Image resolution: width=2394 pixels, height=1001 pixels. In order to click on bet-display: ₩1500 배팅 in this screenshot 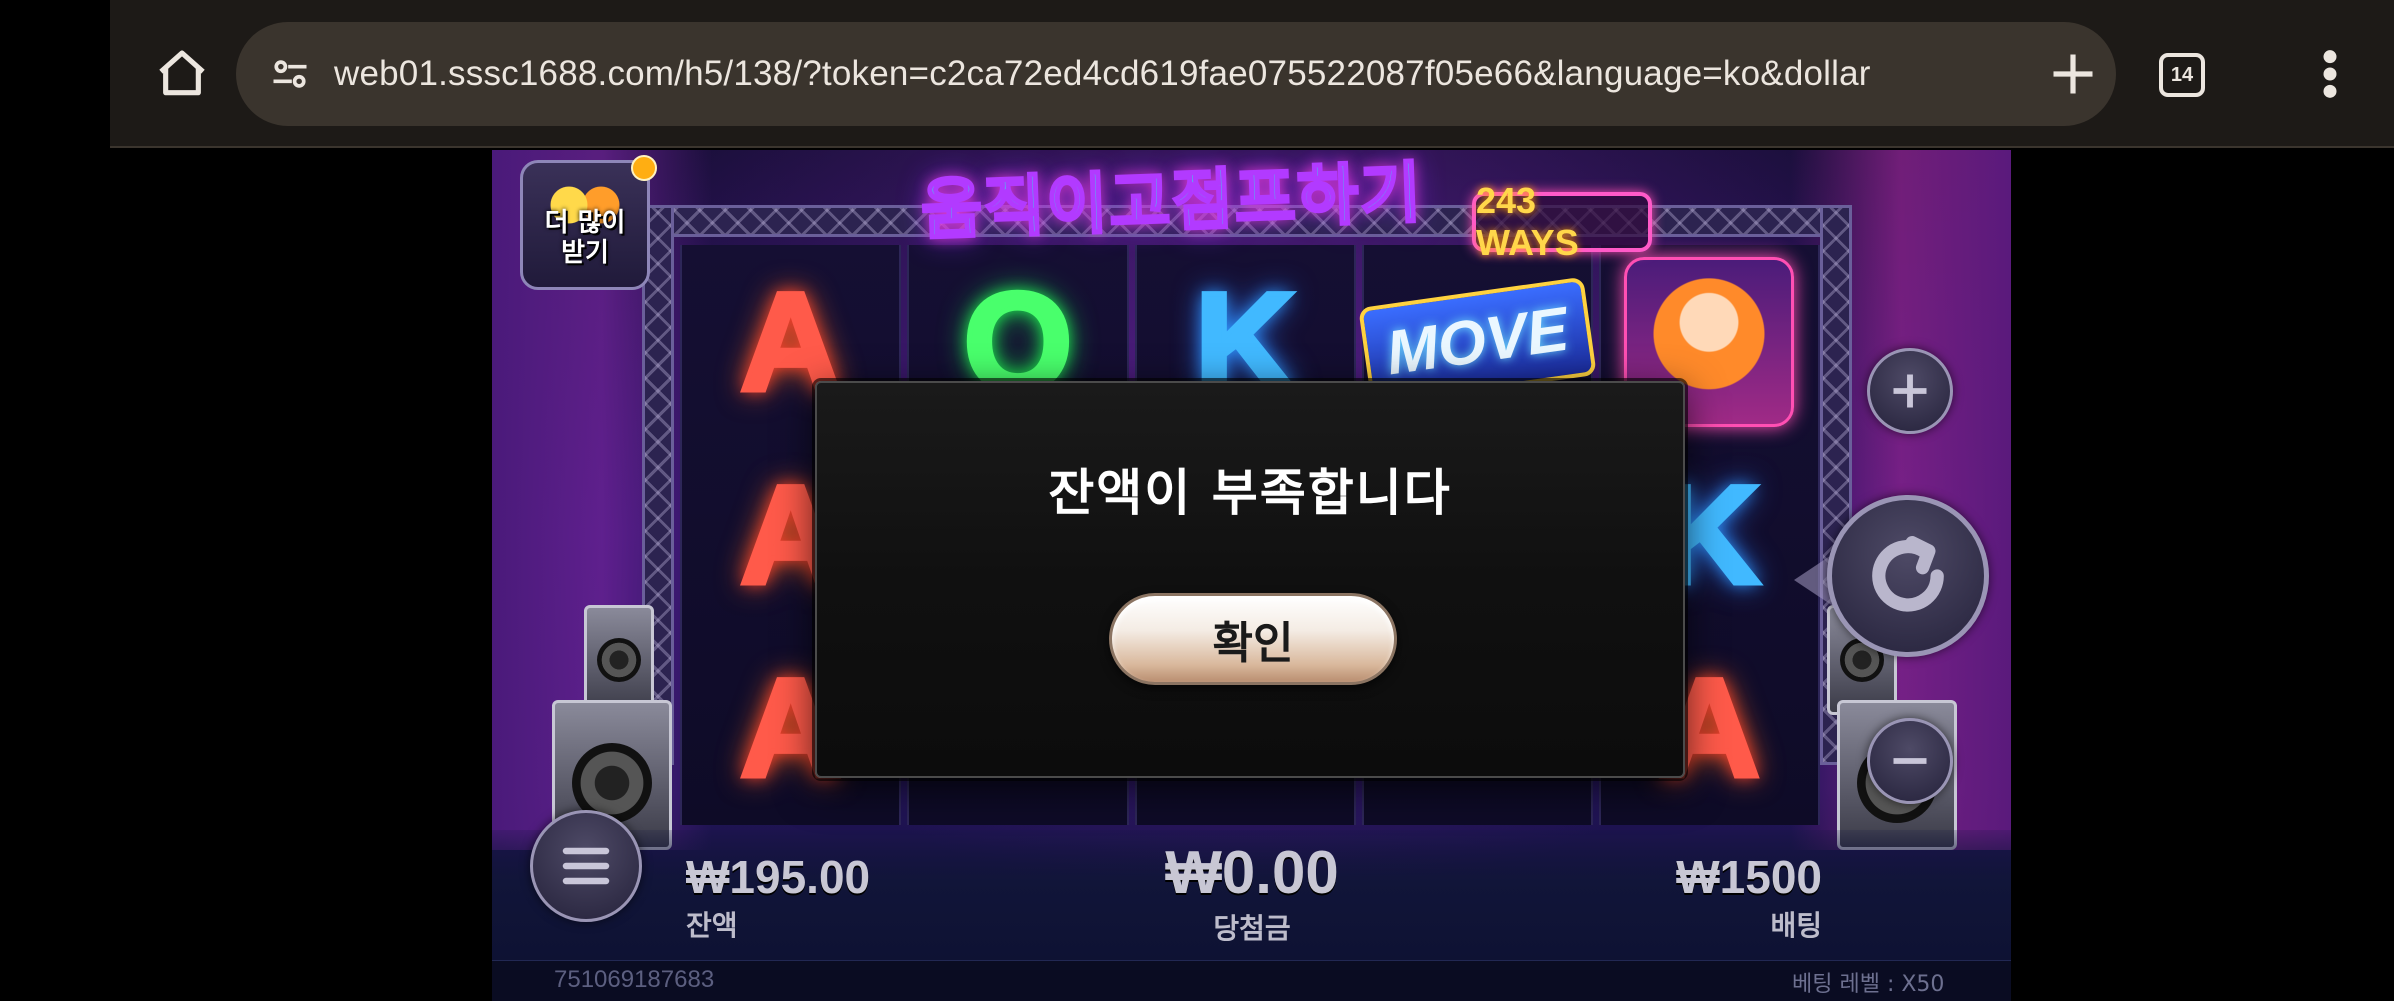, I will do `click(1747, 897)`.